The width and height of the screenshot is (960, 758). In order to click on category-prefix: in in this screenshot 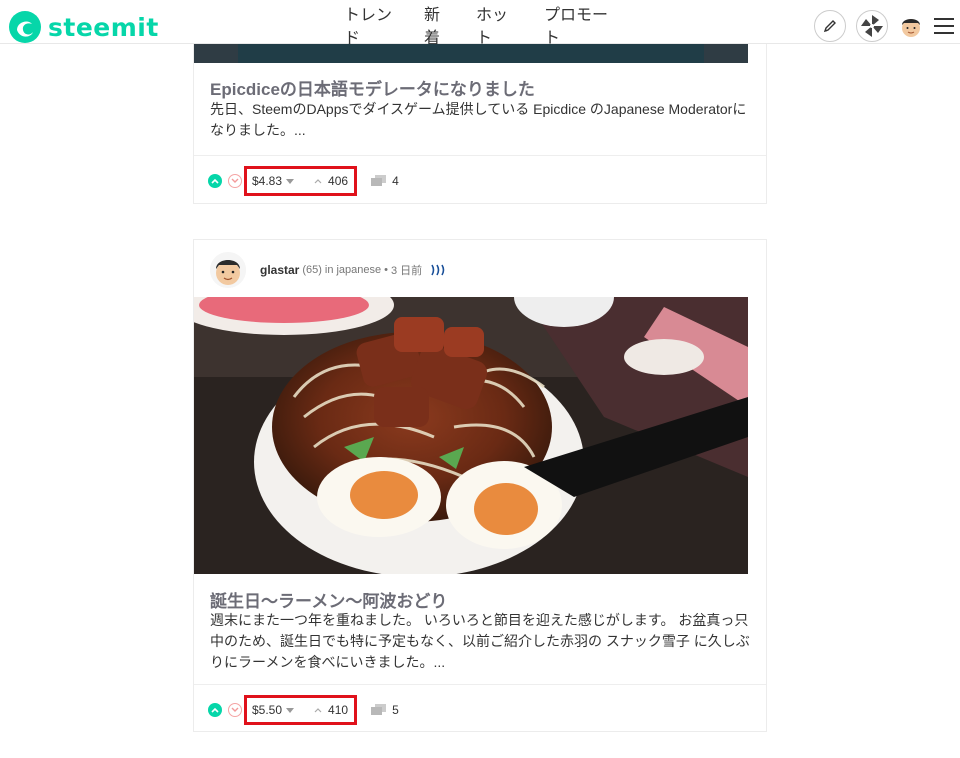, I will do `click(329, 270)`.